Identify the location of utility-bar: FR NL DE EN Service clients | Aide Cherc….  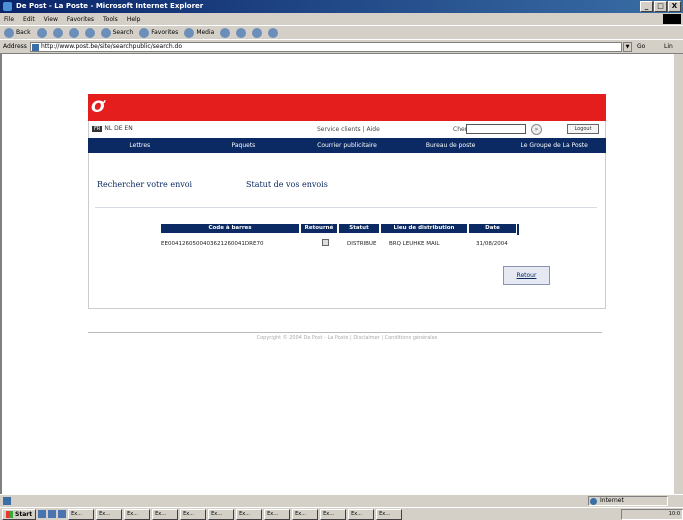
(347, 129).